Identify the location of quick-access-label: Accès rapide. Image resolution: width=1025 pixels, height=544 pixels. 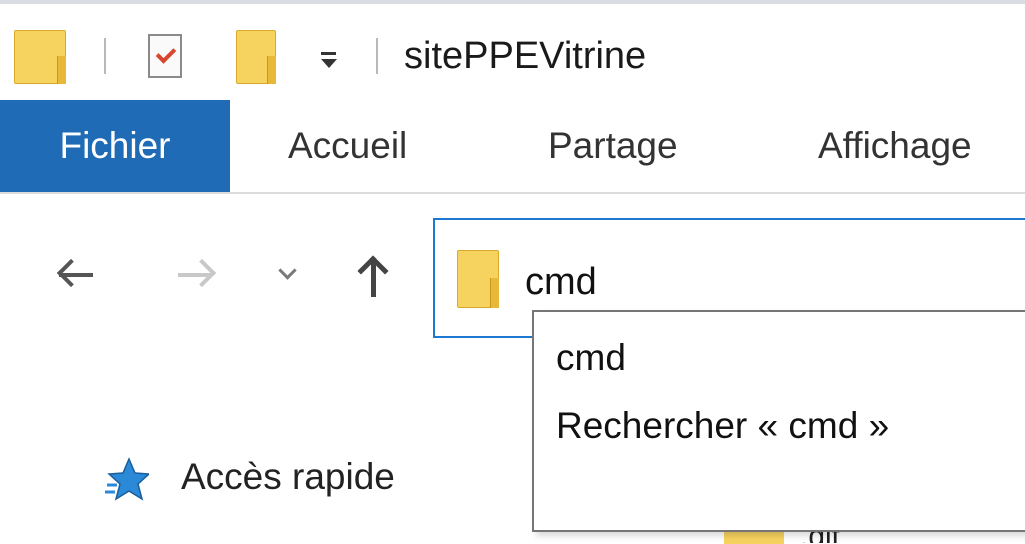
(288, 476).